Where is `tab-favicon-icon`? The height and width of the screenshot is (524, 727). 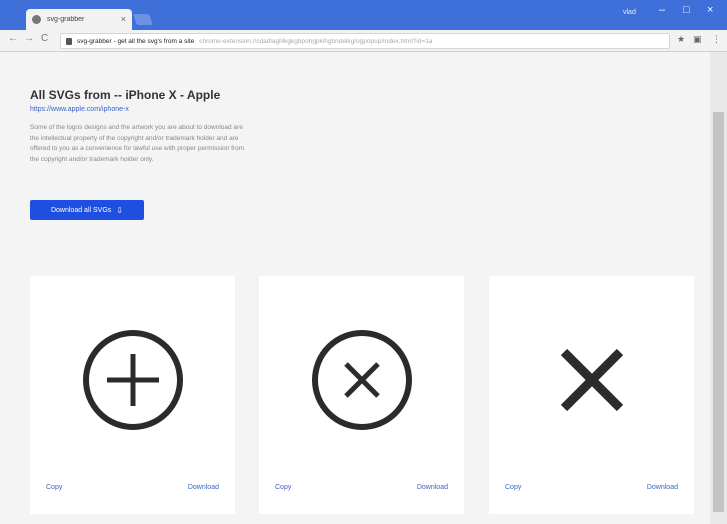 tab-favicon-icon is located at coordinates (36, 19).